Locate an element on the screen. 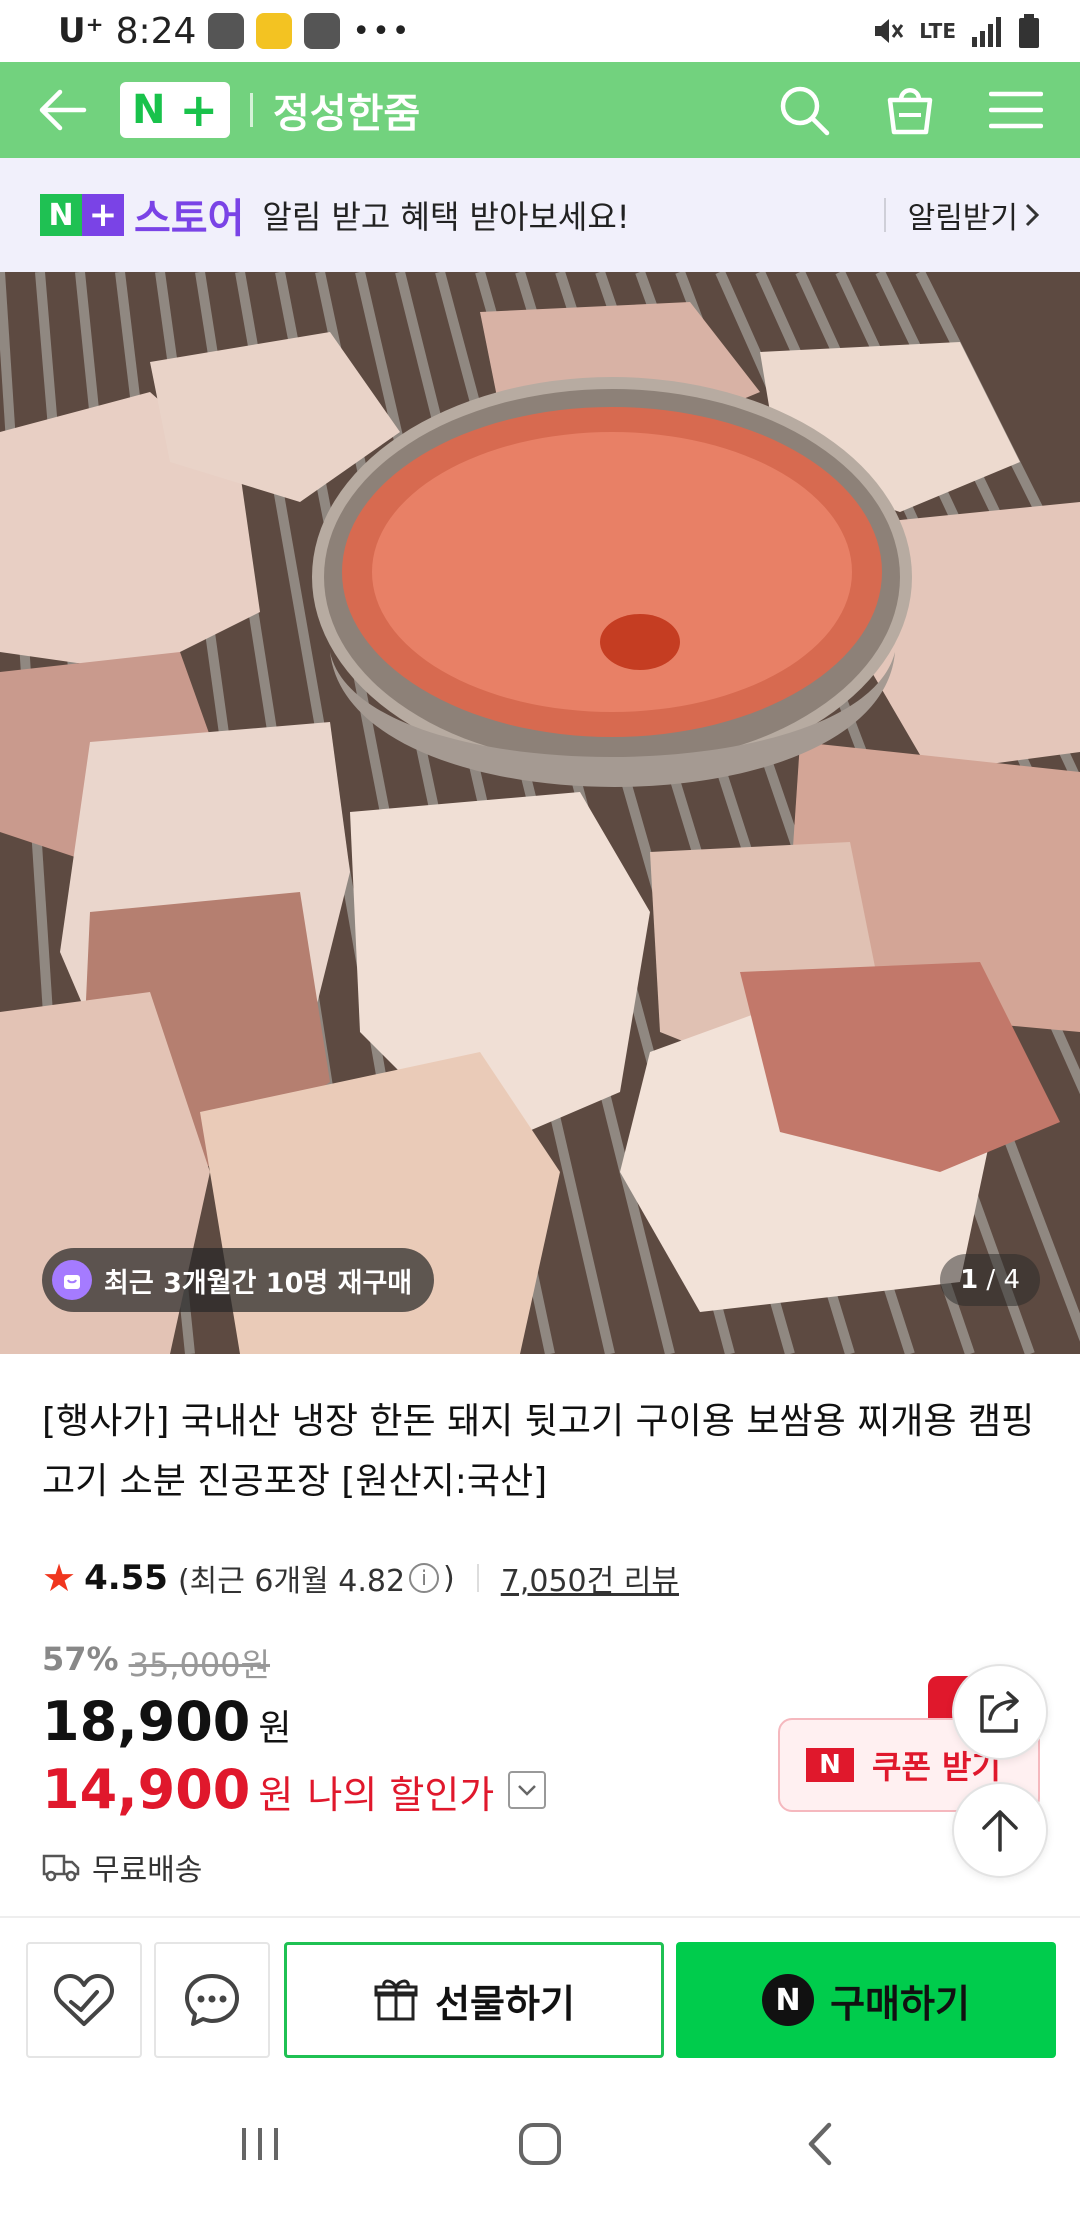 Image resolution: width=1080 pixels, height=2220 pixels. back-arrow-icon is located at coordinates (63, 110).